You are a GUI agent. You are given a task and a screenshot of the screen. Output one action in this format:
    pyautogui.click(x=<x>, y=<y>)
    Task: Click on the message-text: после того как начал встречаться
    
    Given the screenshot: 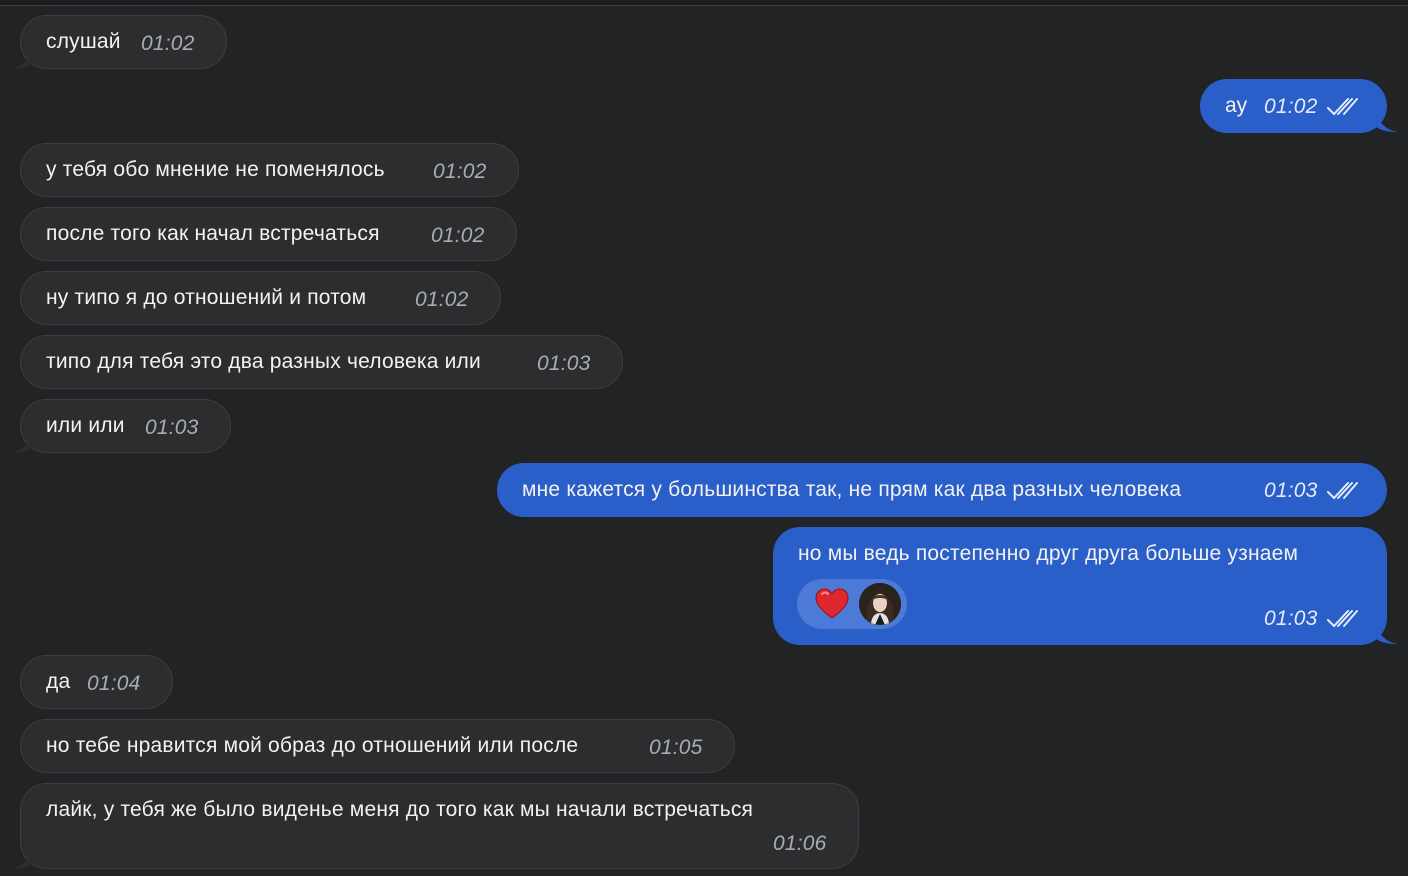 What is the action you would take?
    pyautogui.click(x=213, y=233)
    